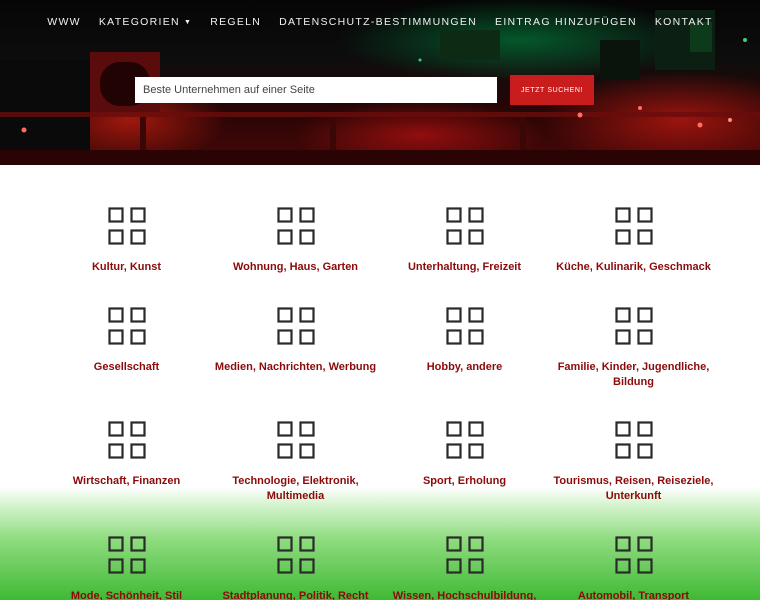  Describe the element at coordinates (684, 22) in the screenshot. I see `nav-item-kontakt: KONTAKT` at that location.